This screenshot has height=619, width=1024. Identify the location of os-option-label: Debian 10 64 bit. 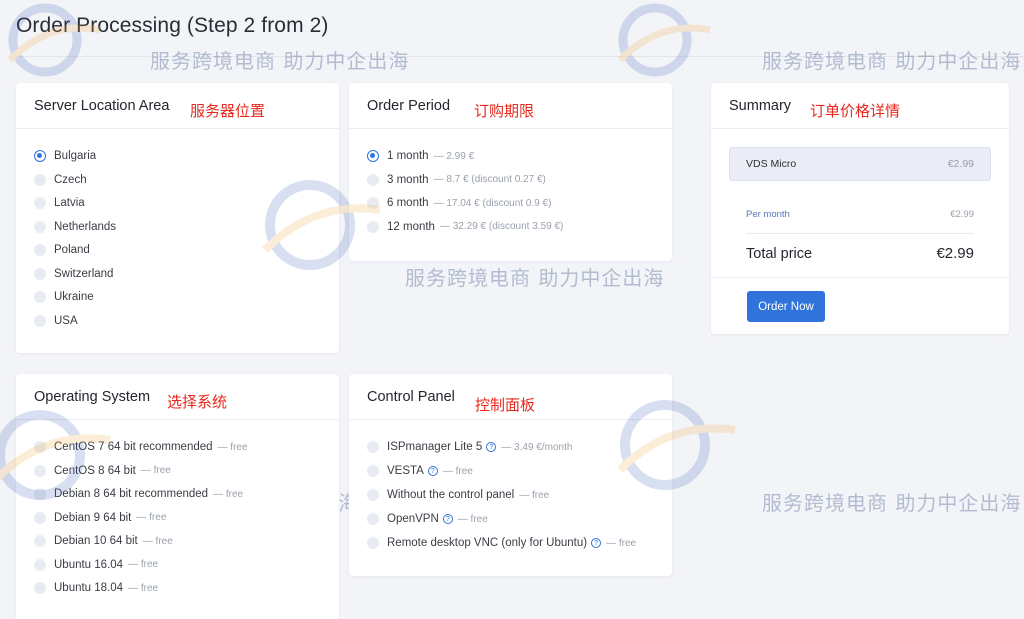
(96, 541).